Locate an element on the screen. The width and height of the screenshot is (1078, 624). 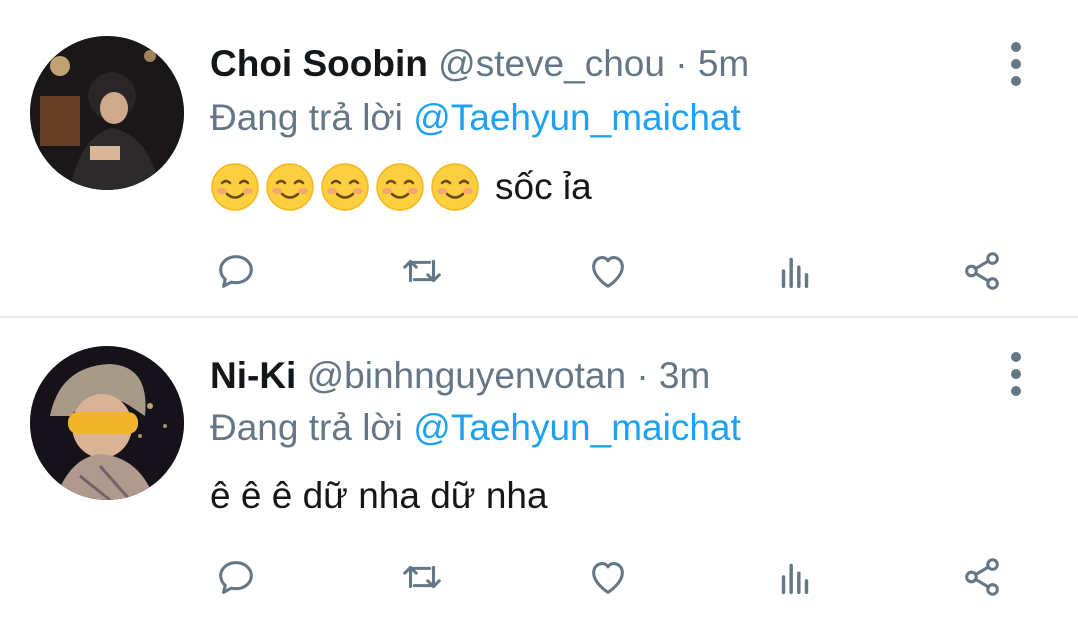
tweet-text: sốc ỉa is located at coordinates (401, 187).